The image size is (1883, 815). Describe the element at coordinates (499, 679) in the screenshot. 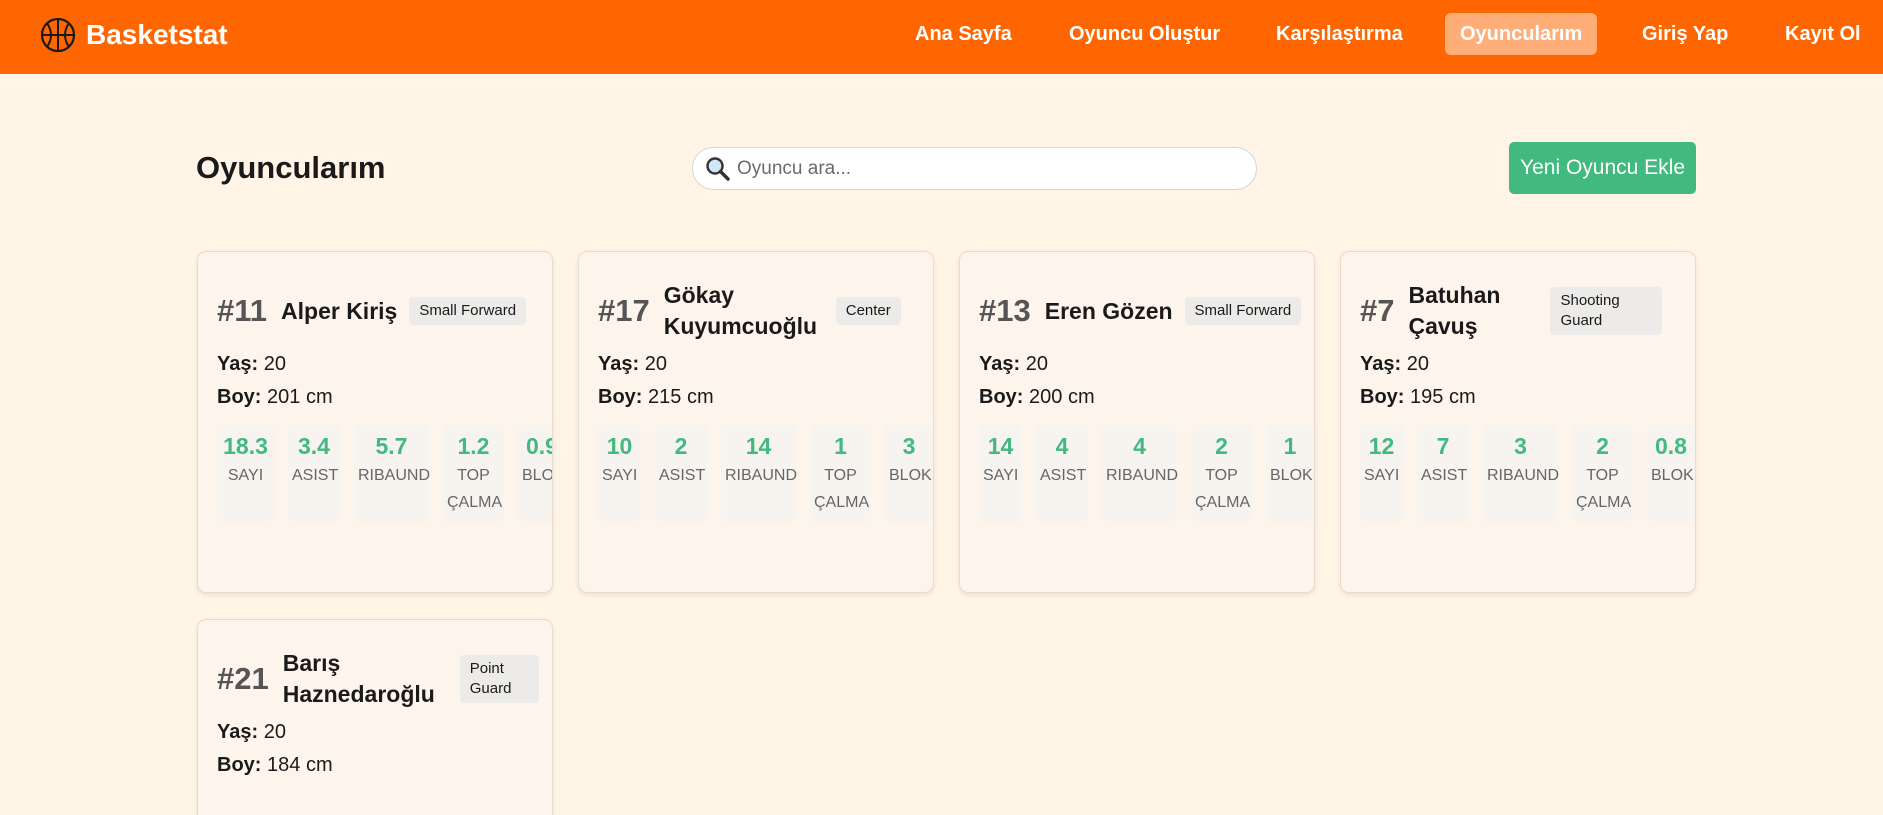

I see `position-badge: Point Guard` at that location.